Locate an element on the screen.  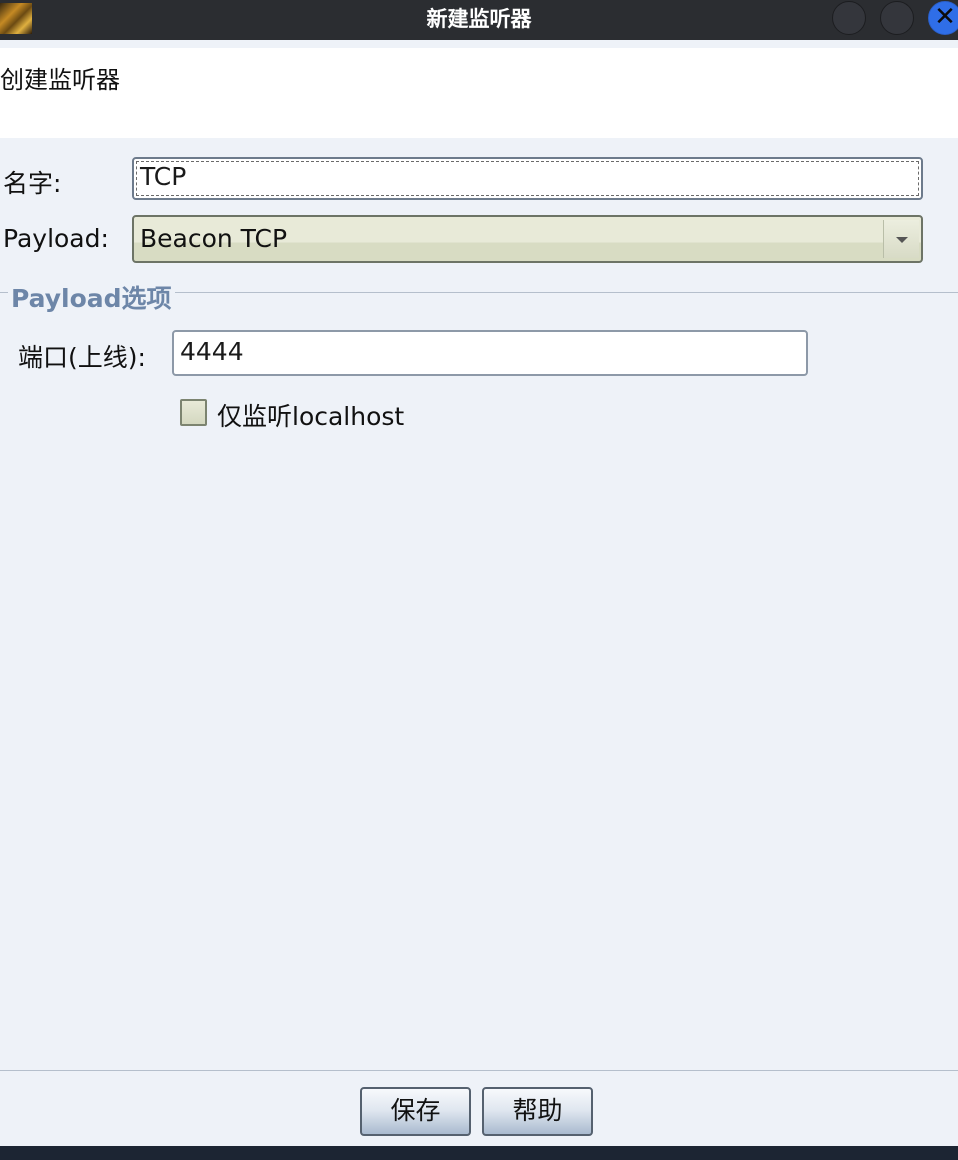
payload-options-title: Payload选项 is located at coordinates (91, 297).